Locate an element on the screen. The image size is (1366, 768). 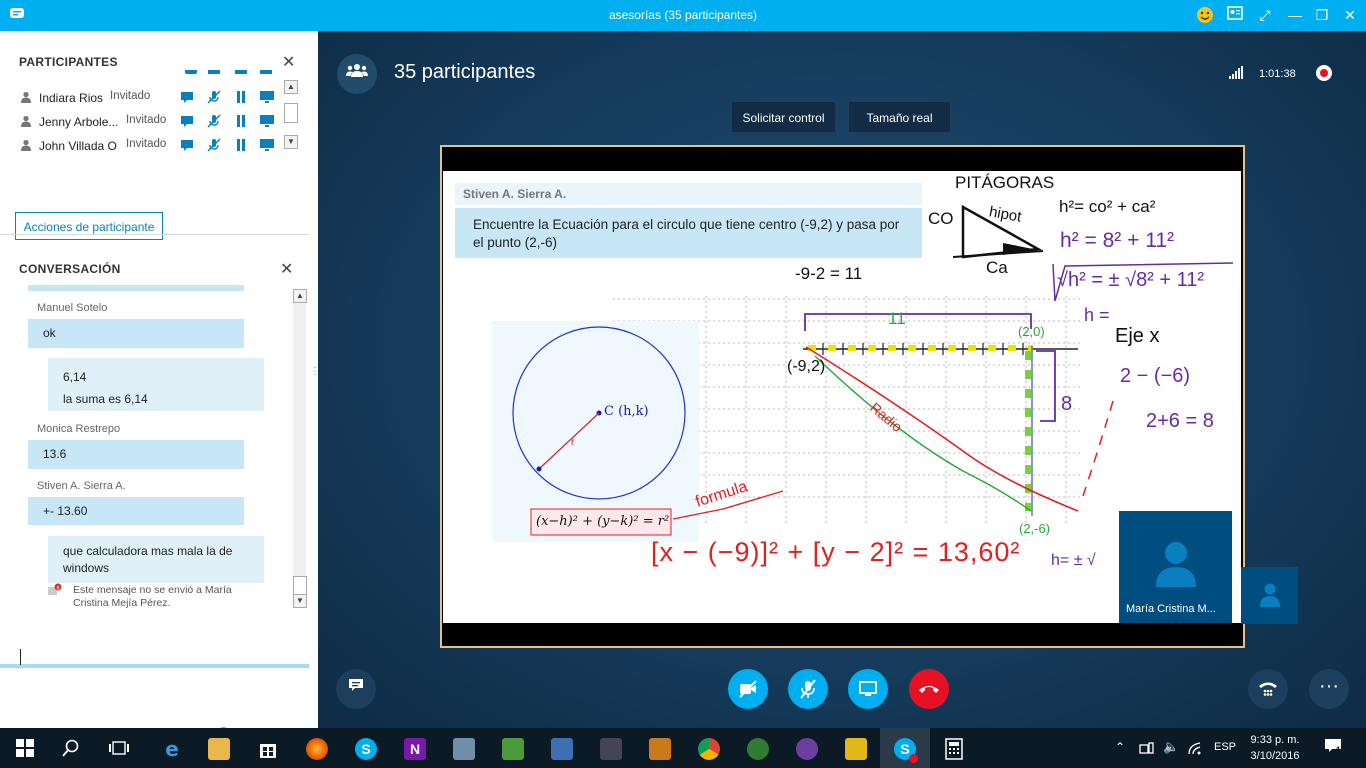
person-icon is located at coordinates (26, 121).